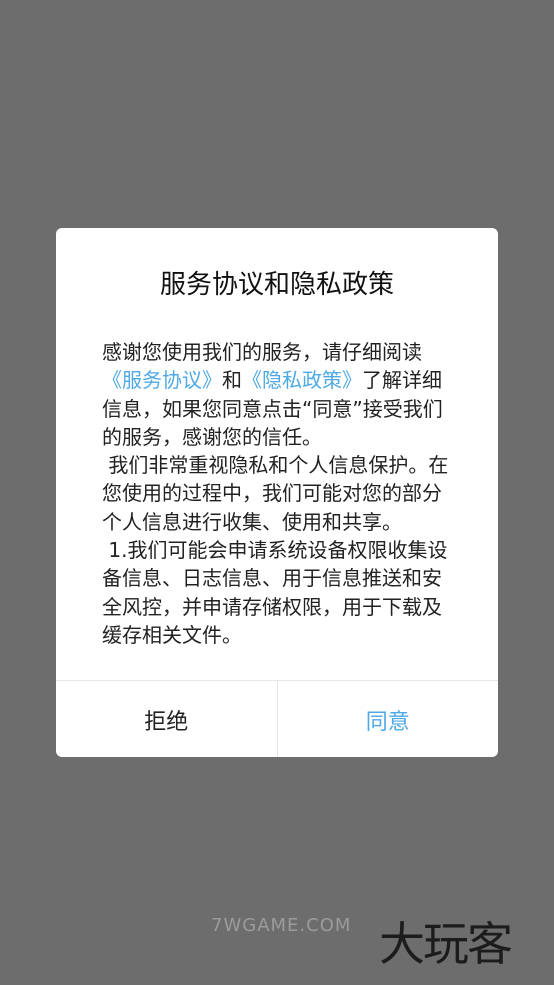  Describe the element at coordinates (388, 719) in the screenshot. I see `agree-button: 同意` at that location.